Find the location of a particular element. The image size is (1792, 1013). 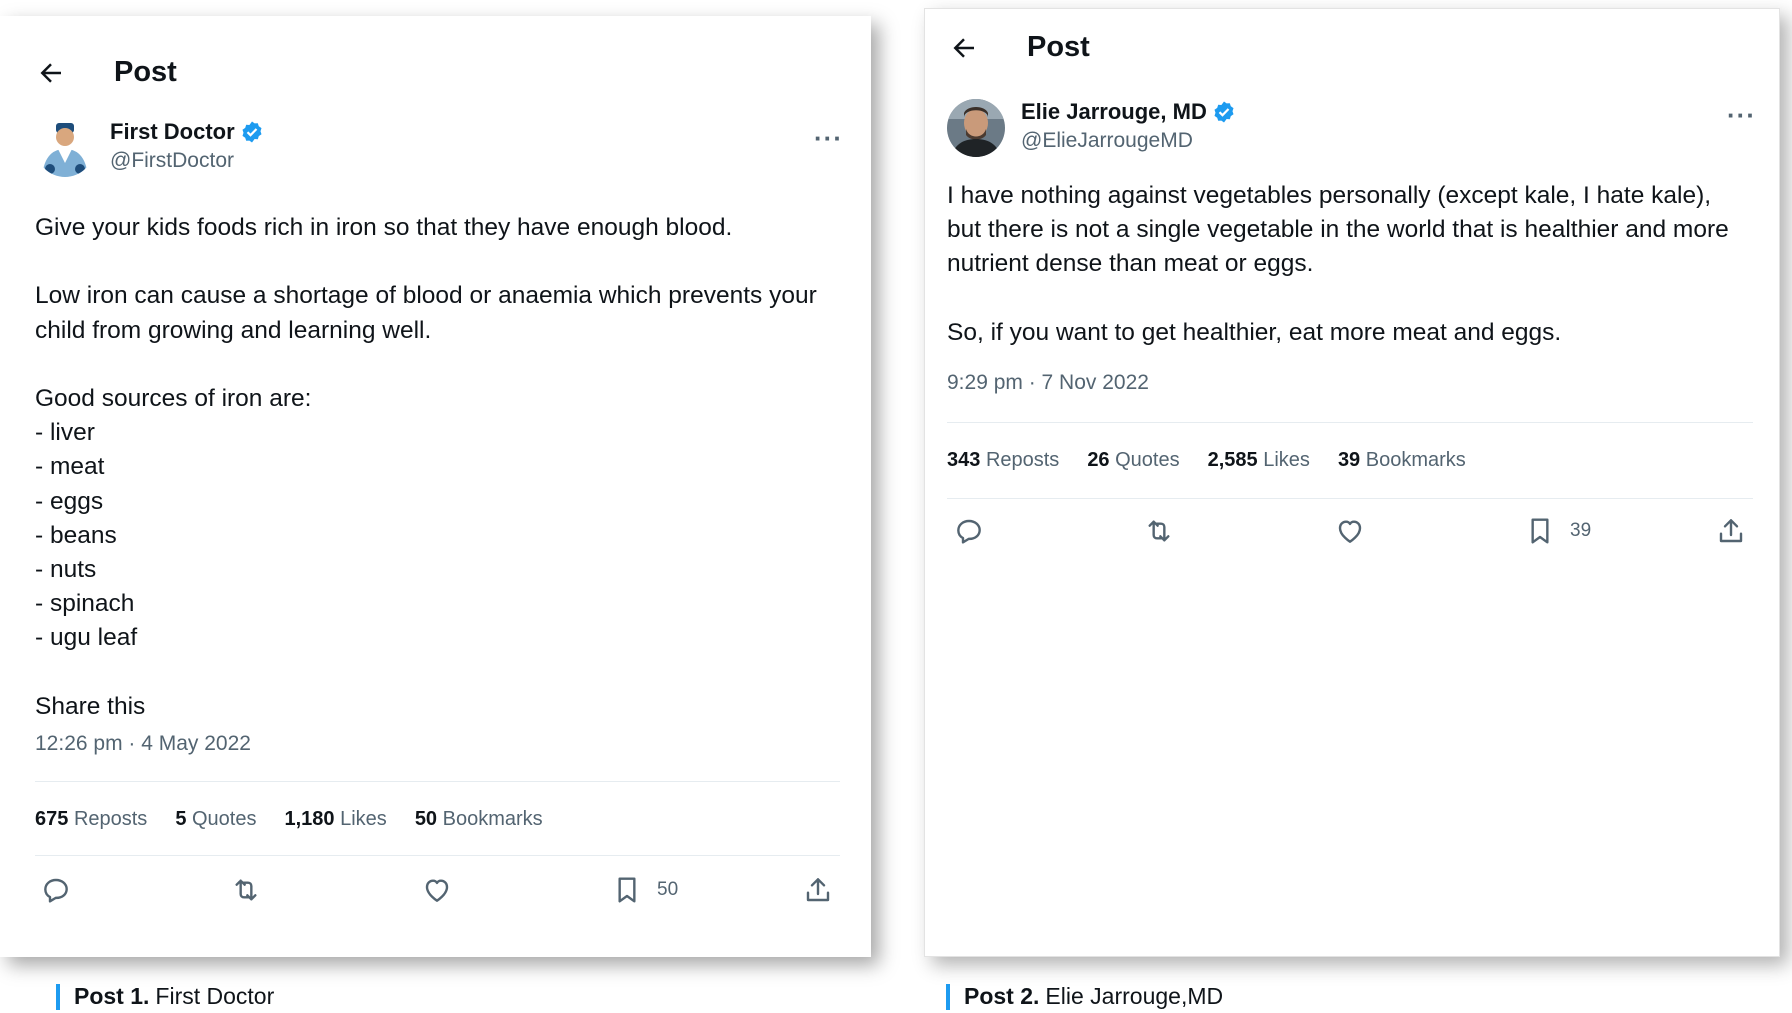

author-block: Elie Jarrouge, MD @ElieJarrougeMD is located at coordinates (1091, 128).